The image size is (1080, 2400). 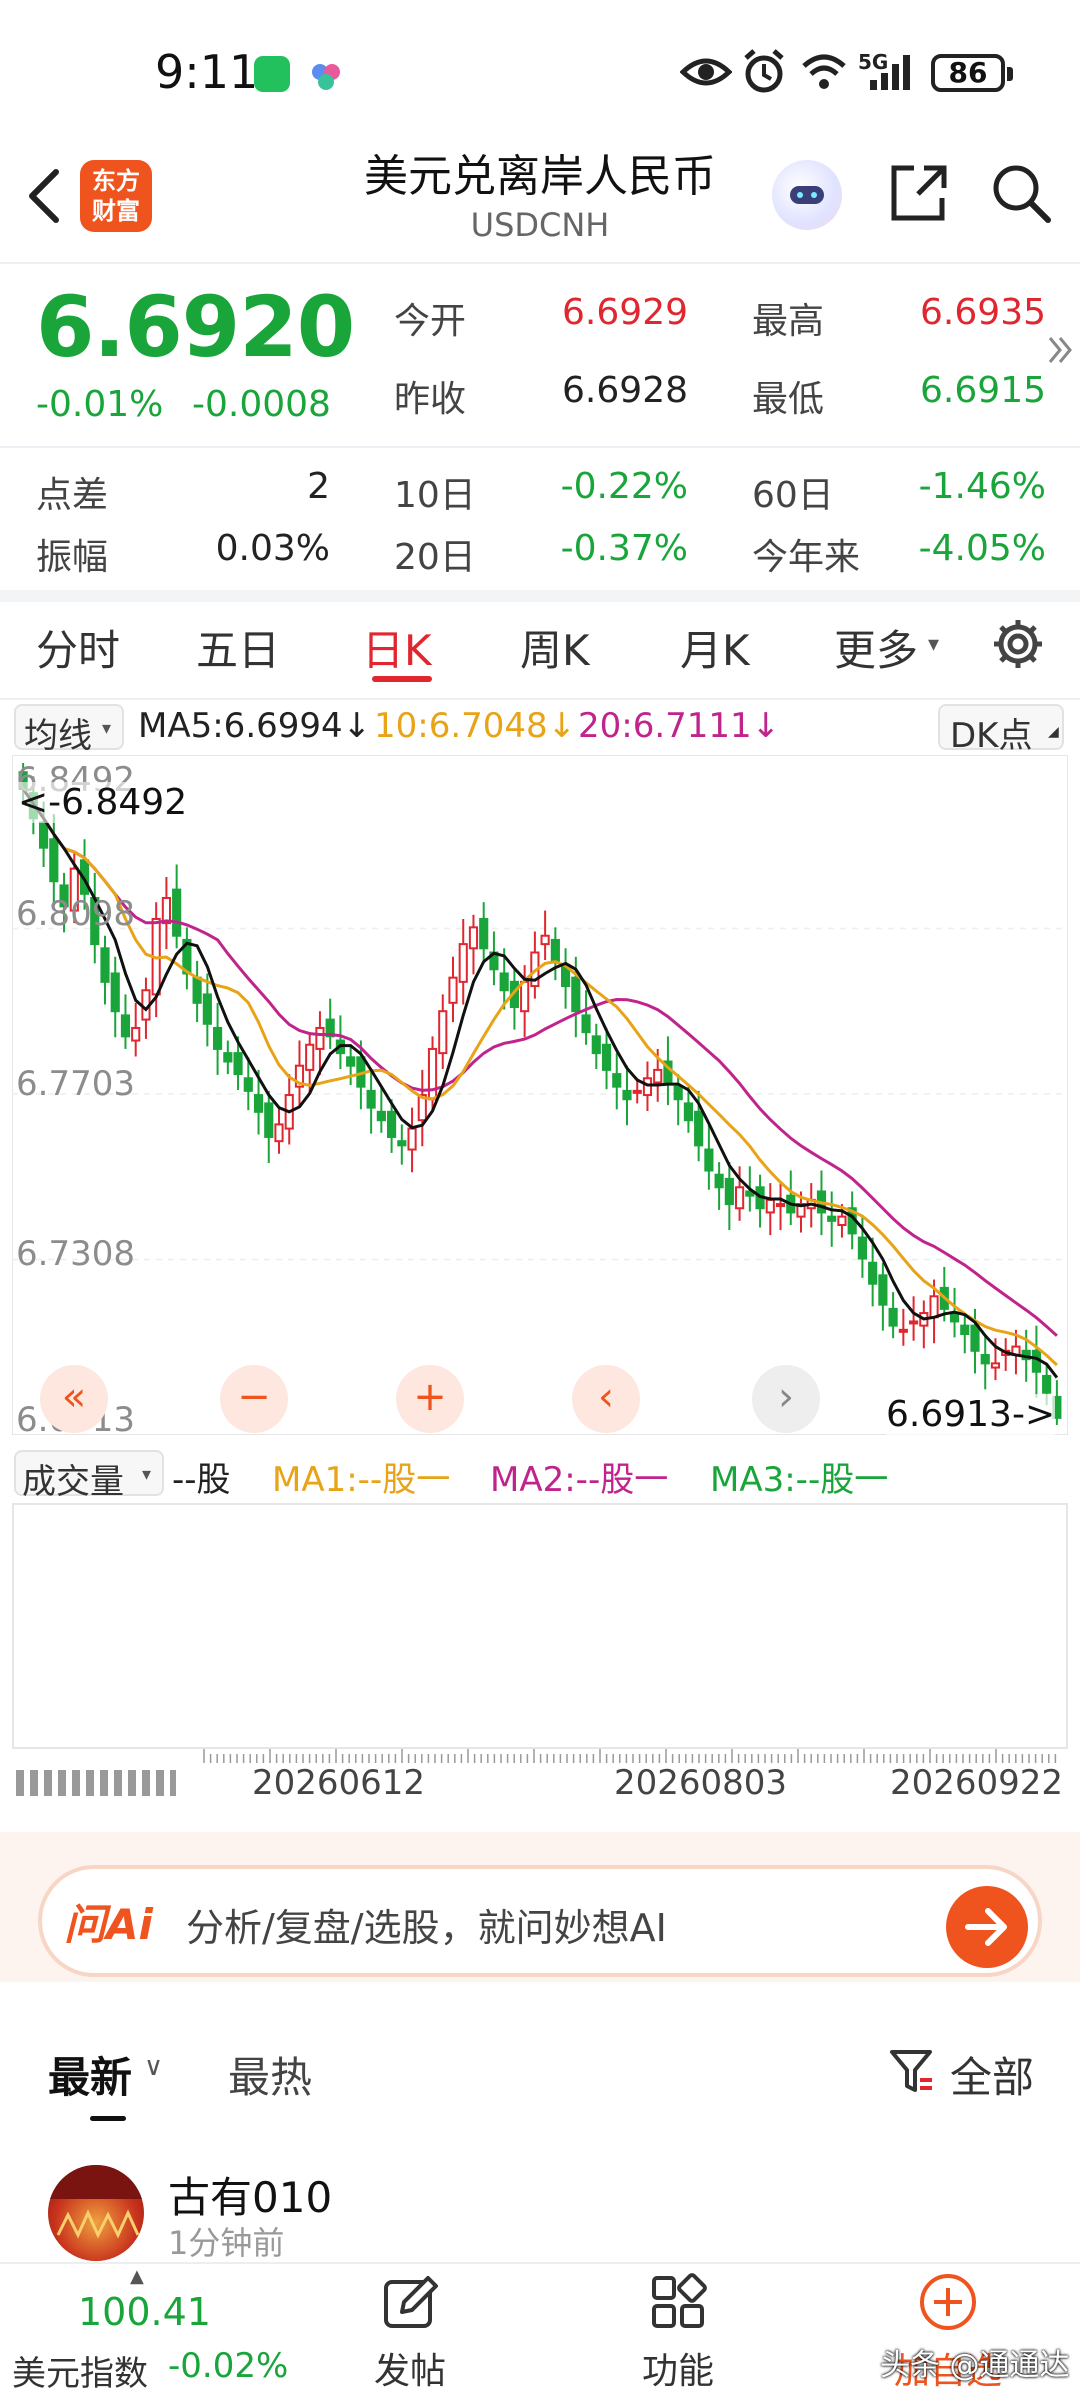 What do you see at coordinates (1001, 730) in the screenshot?
I see `dk-point-button: DK点 ◢` at bounding box center [1001, 730].